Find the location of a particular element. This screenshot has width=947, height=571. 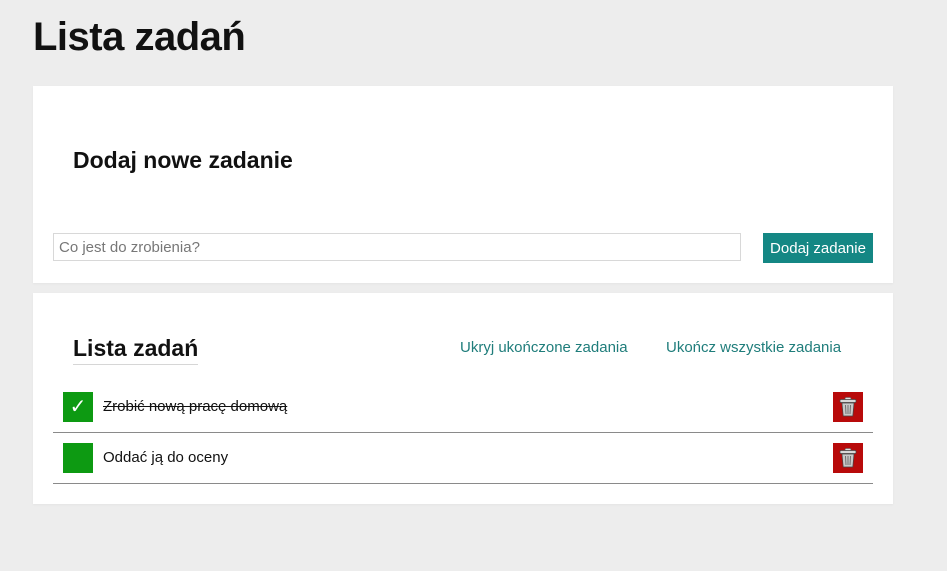

complete-all-link: Ukończ wszystkie zadania is located at coordinates (753, 347).